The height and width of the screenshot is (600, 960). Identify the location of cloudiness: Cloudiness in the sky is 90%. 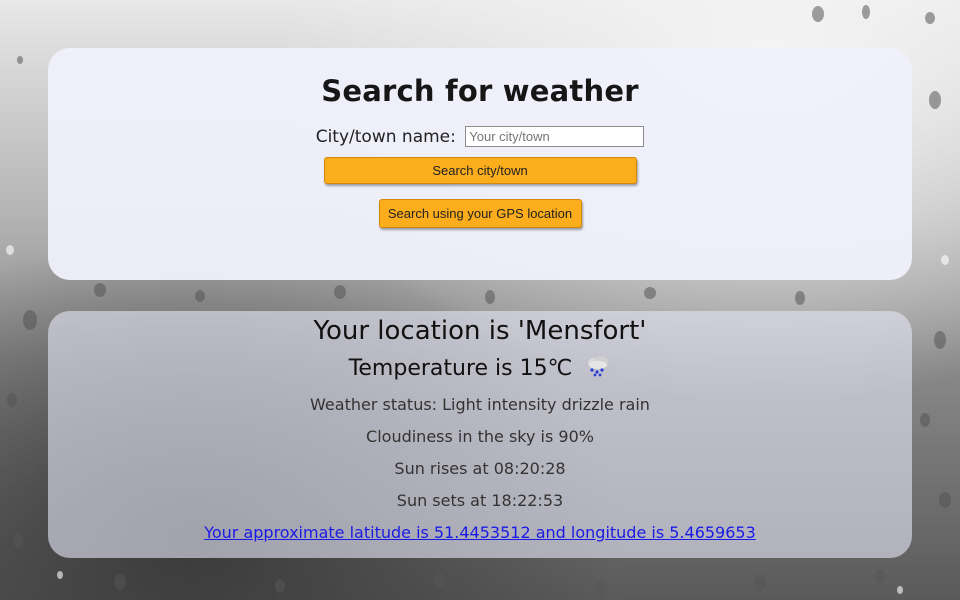
(480, 436).